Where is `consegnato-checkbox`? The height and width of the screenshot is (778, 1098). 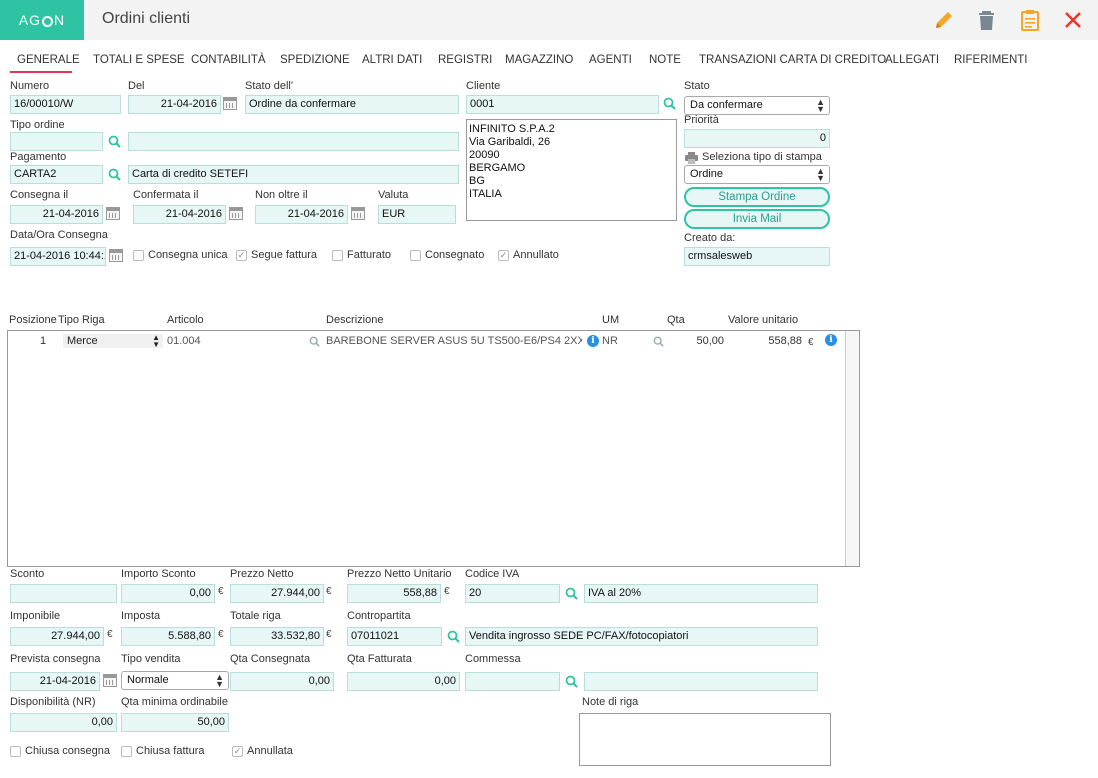 consegnato-checkbox is located at coordinates (415, 255).